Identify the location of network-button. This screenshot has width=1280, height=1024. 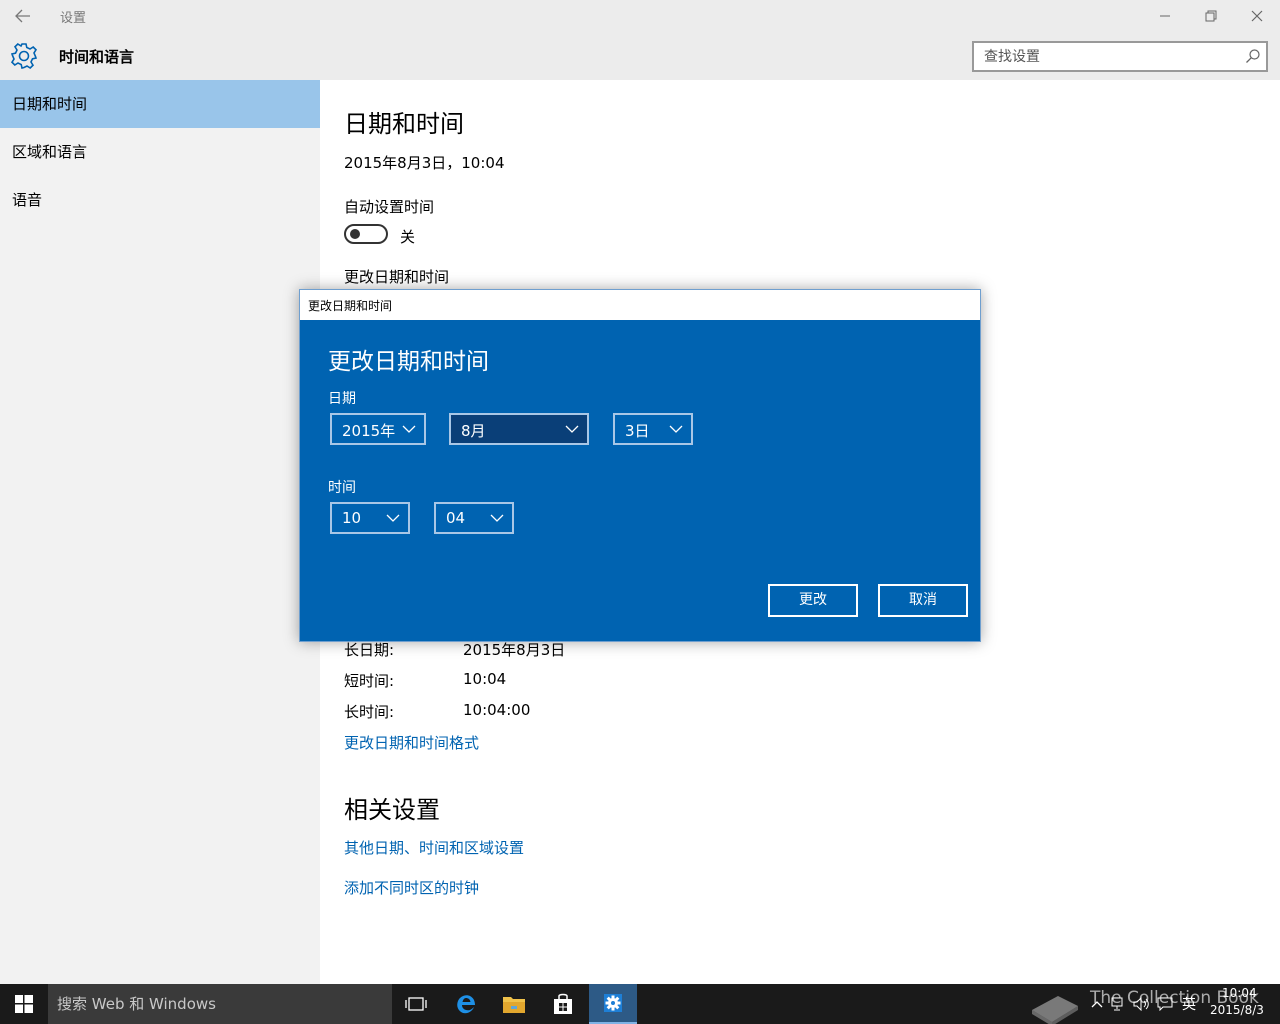
(1119, 1004).